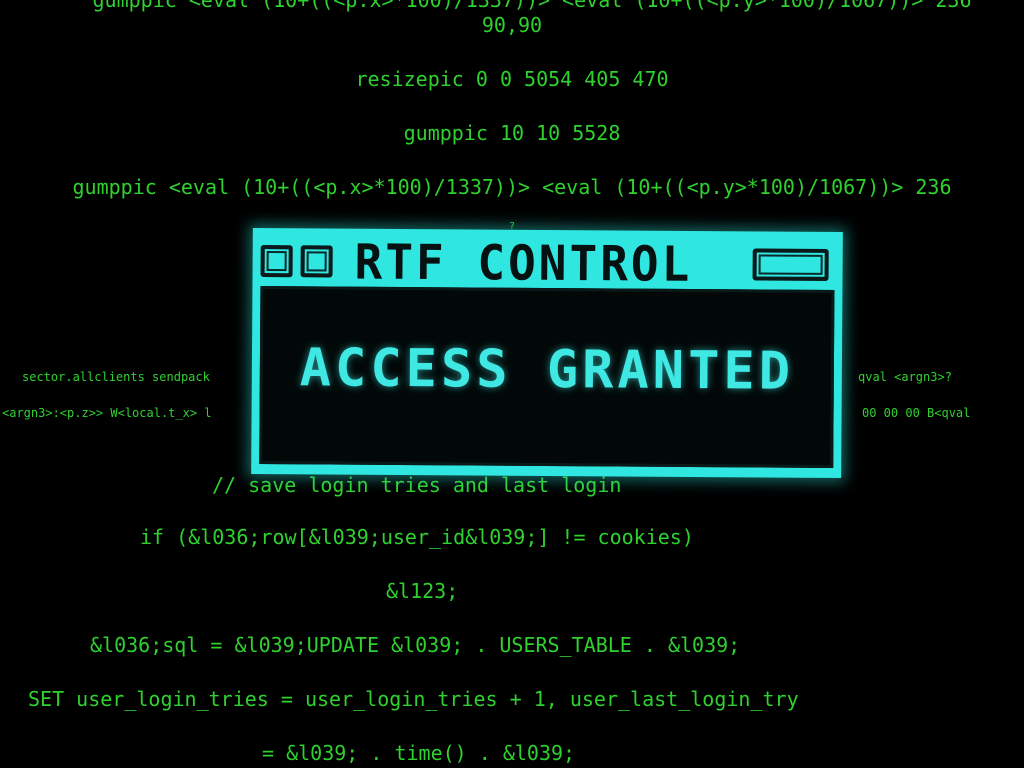 The width and height of the screenshot is (1024, 768). I want to click on dialog-content: ACCESS GRANTED, so click(547, 377).